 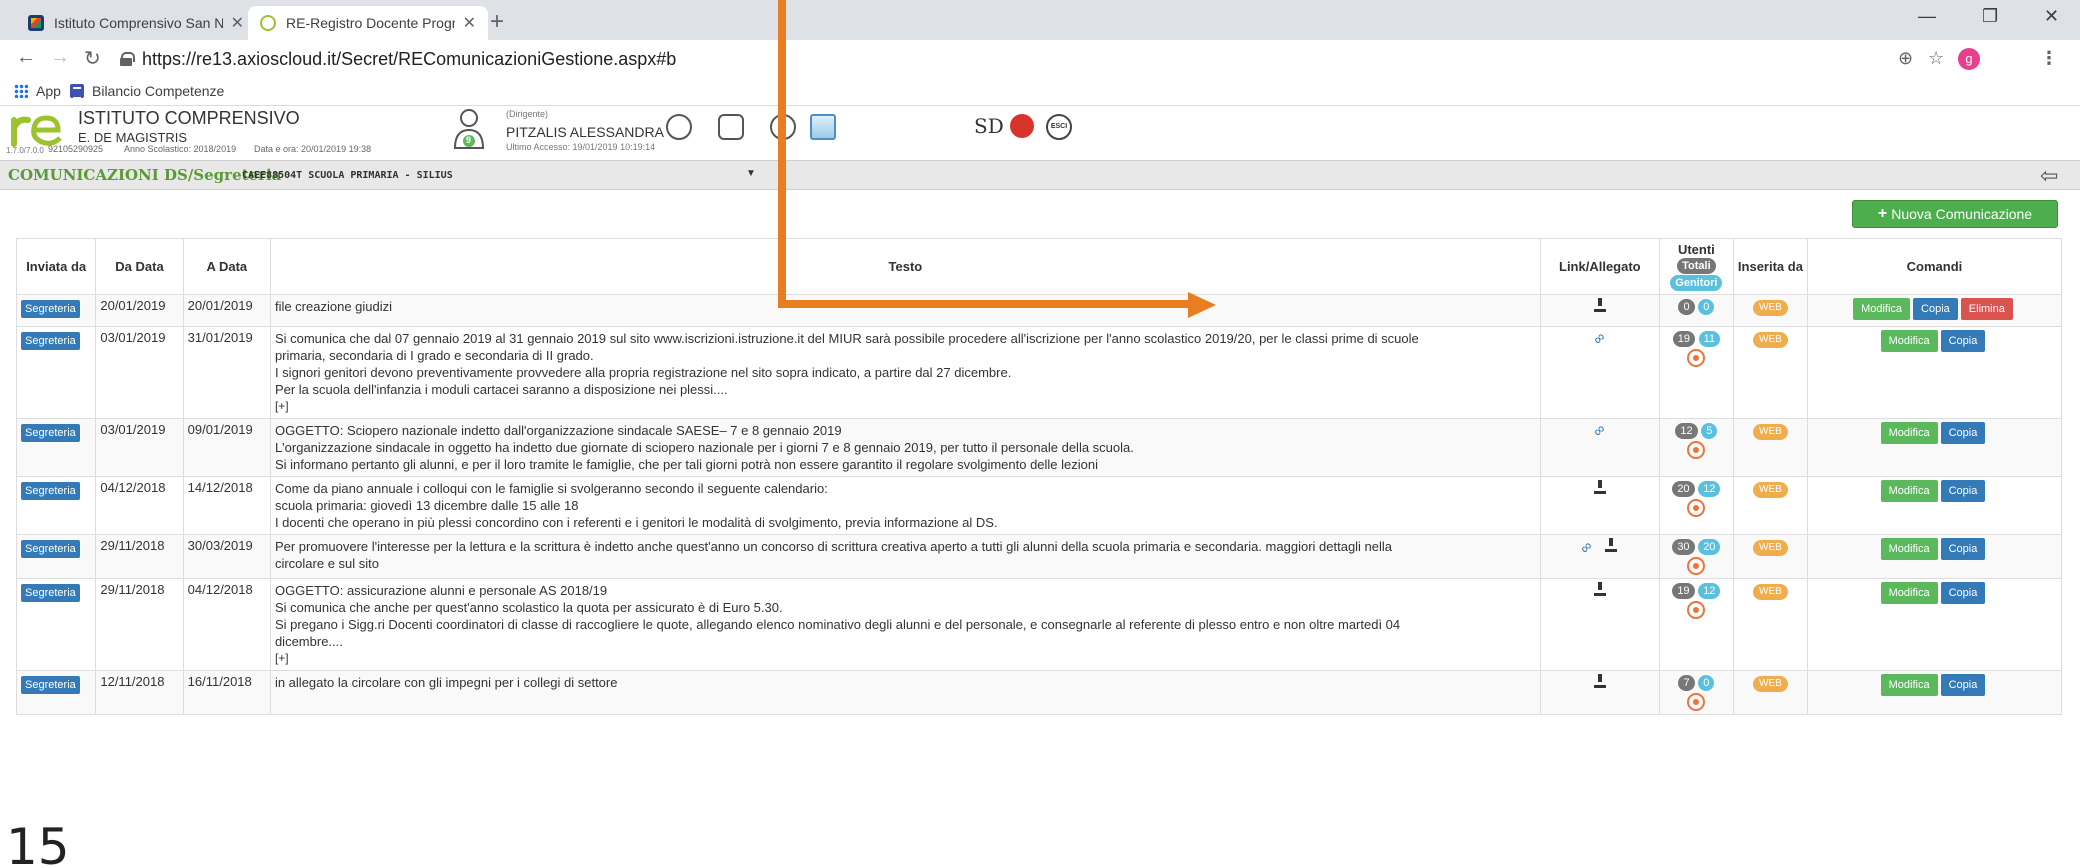 What do you see at coordinates (1905, 58) in the screenshot?
I see `zoom-icon: ⊕` at bounding box center [1905, 58].